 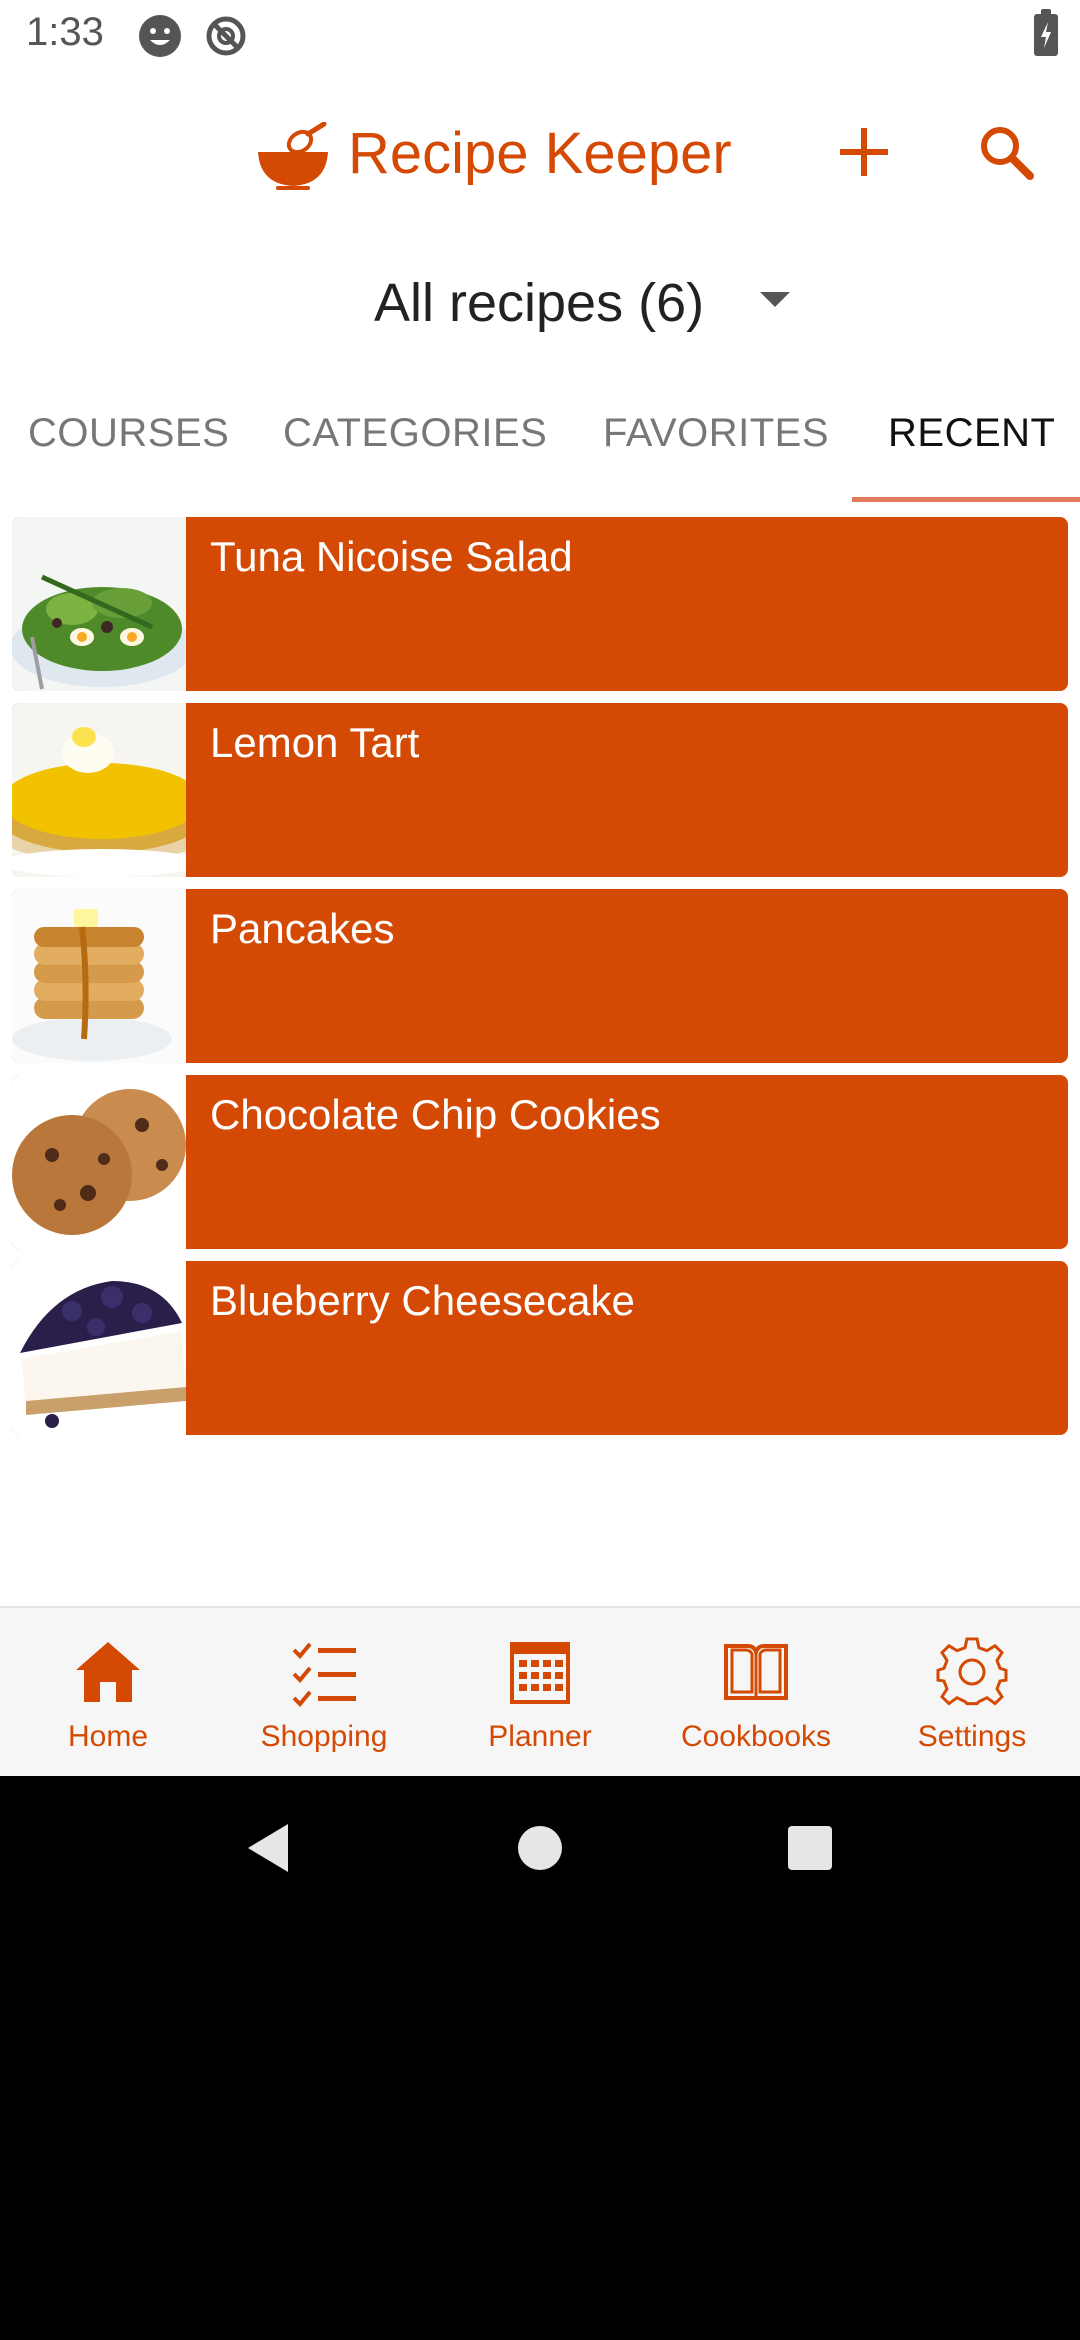 What do you see at coordinates (302, 928) in the screenshot?
I see `recipe-name: Pancakes` at bounding box center [302, 928].